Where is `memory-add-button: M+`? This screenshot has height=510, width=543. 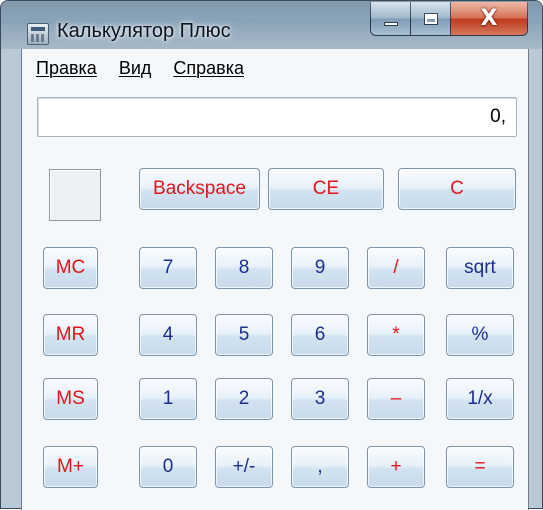 memory-add-button: M+ is located at coordinates (70, 467).